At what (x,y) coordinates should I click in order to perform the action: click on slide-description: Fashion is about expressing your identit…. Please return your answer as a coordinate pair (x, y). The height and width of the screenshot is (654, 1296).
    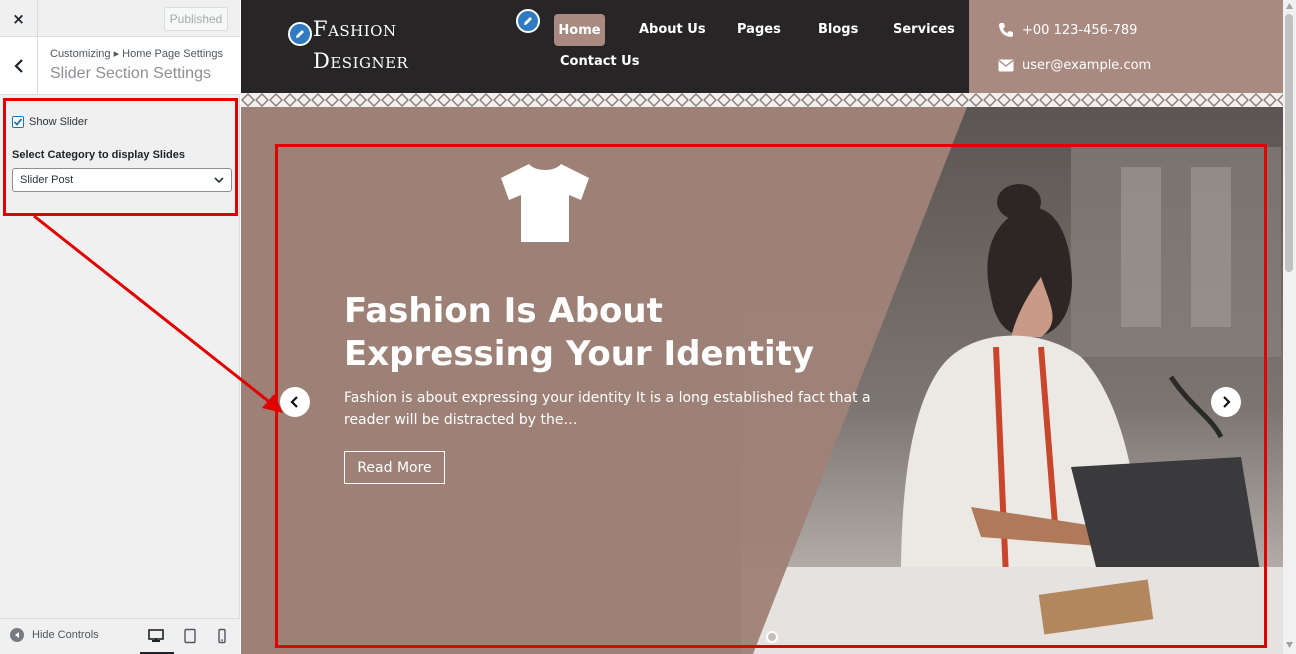
    Looking at the image, I should click on (607, 409).